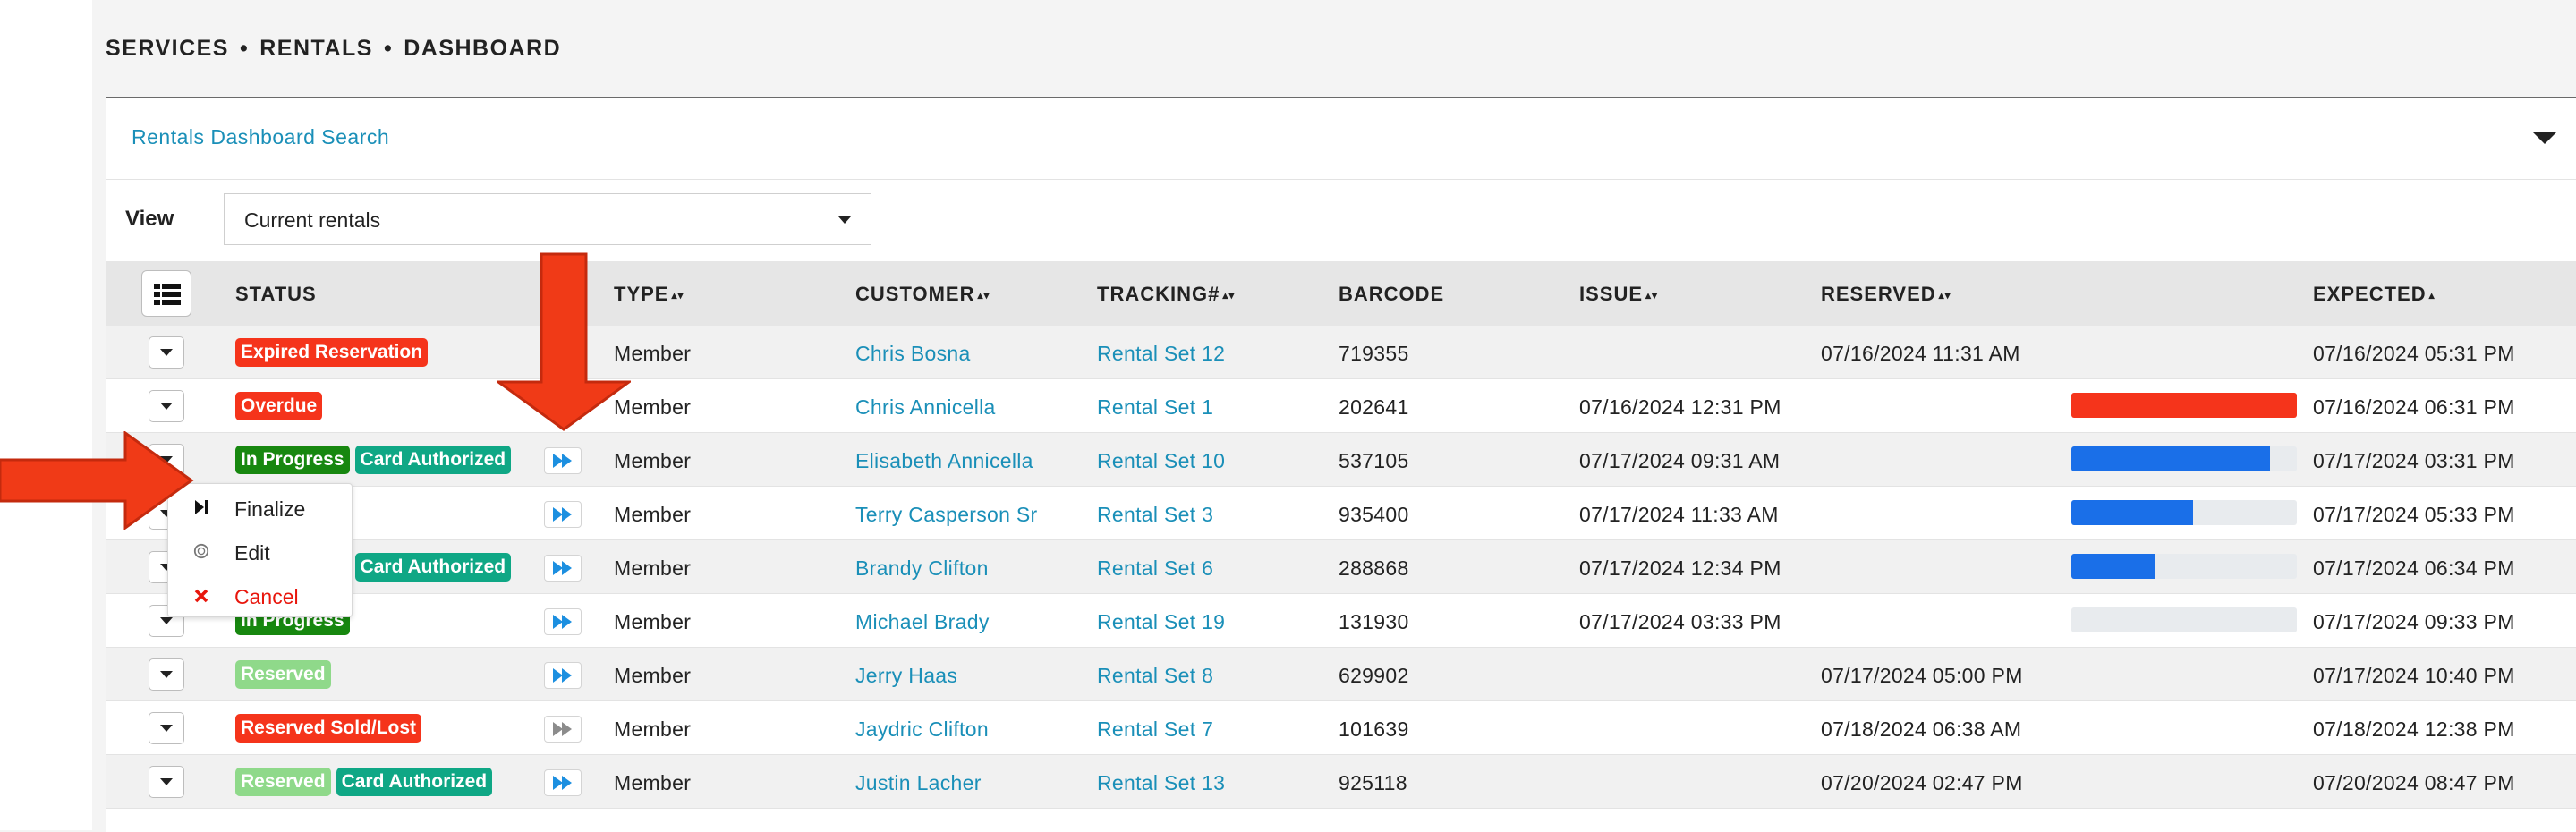  What do you see at coordinates (1374, 568) in the screenshot?
I see `barcode-cell: 288868` at bounding box center [1374, 568].